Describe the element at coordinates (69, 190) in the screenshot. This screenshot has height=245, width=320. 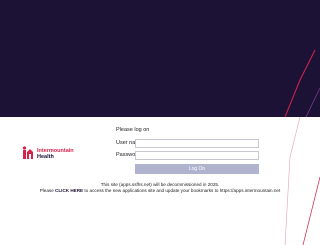
I see `click-here-link: CLICK HERE` at that location.